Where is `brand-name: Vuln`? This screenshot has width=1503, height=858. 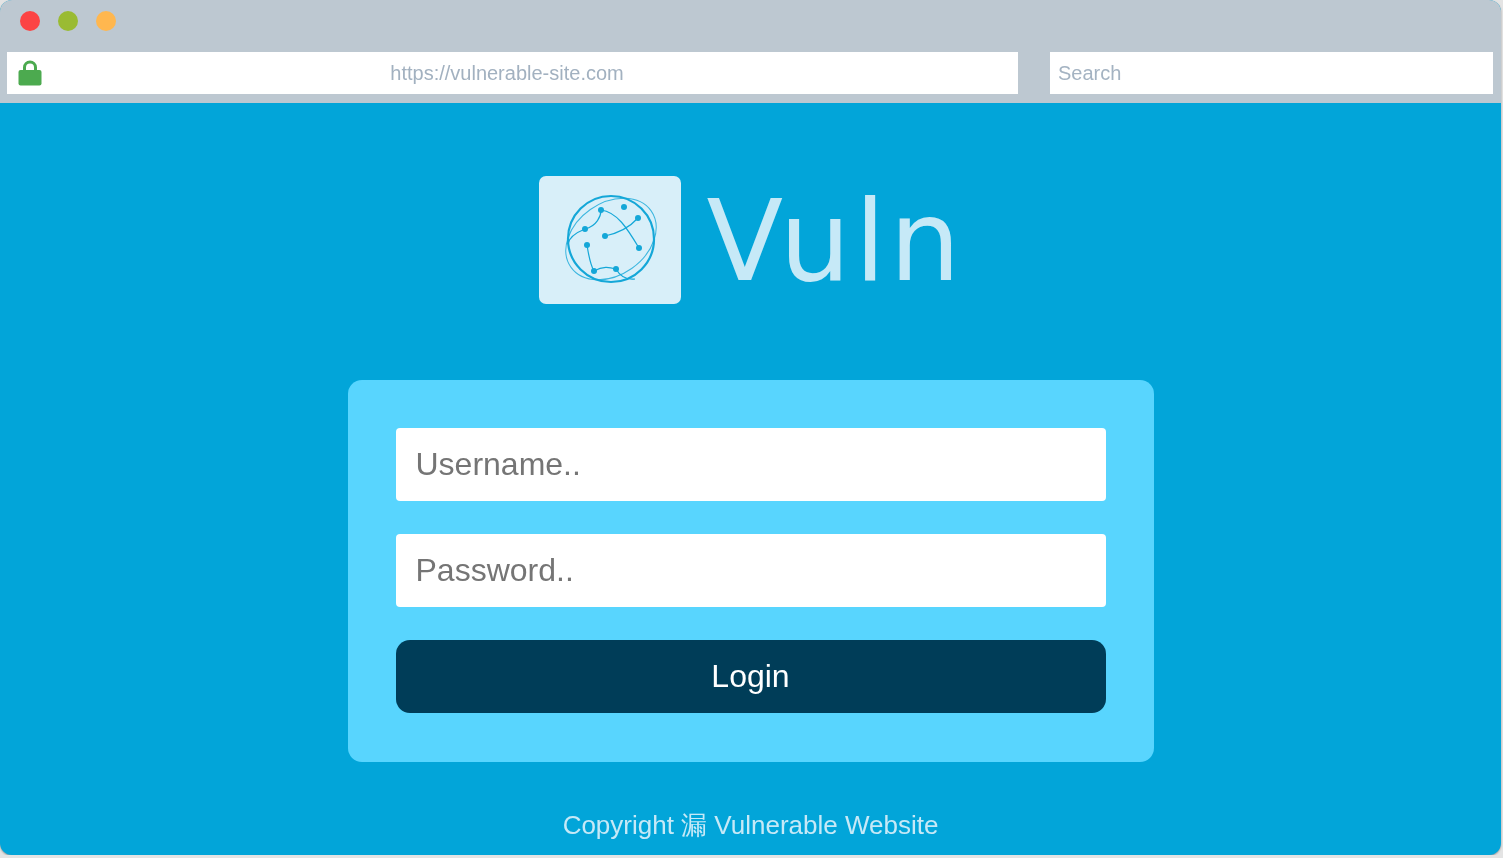 brand-name: Vuln is located at coordinates (835, 241).